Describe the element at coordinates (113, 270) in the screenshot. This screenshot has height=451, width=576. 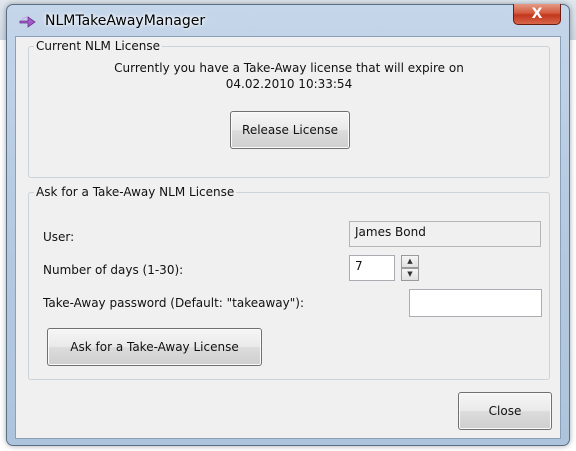
I see `days-label: Number of days (1-30):` at that location.